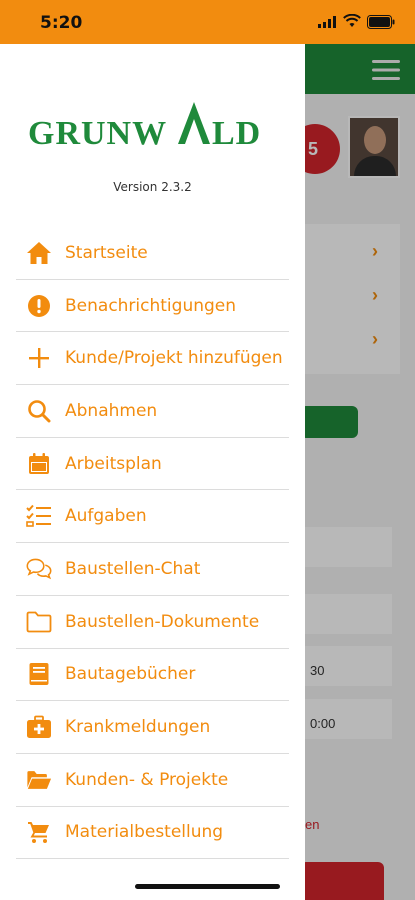 Image resolution: width=415 pixels, height=900 pixels. I want to click on menu-item-materialbestellung: Materialbestellung, so click(152, 833).